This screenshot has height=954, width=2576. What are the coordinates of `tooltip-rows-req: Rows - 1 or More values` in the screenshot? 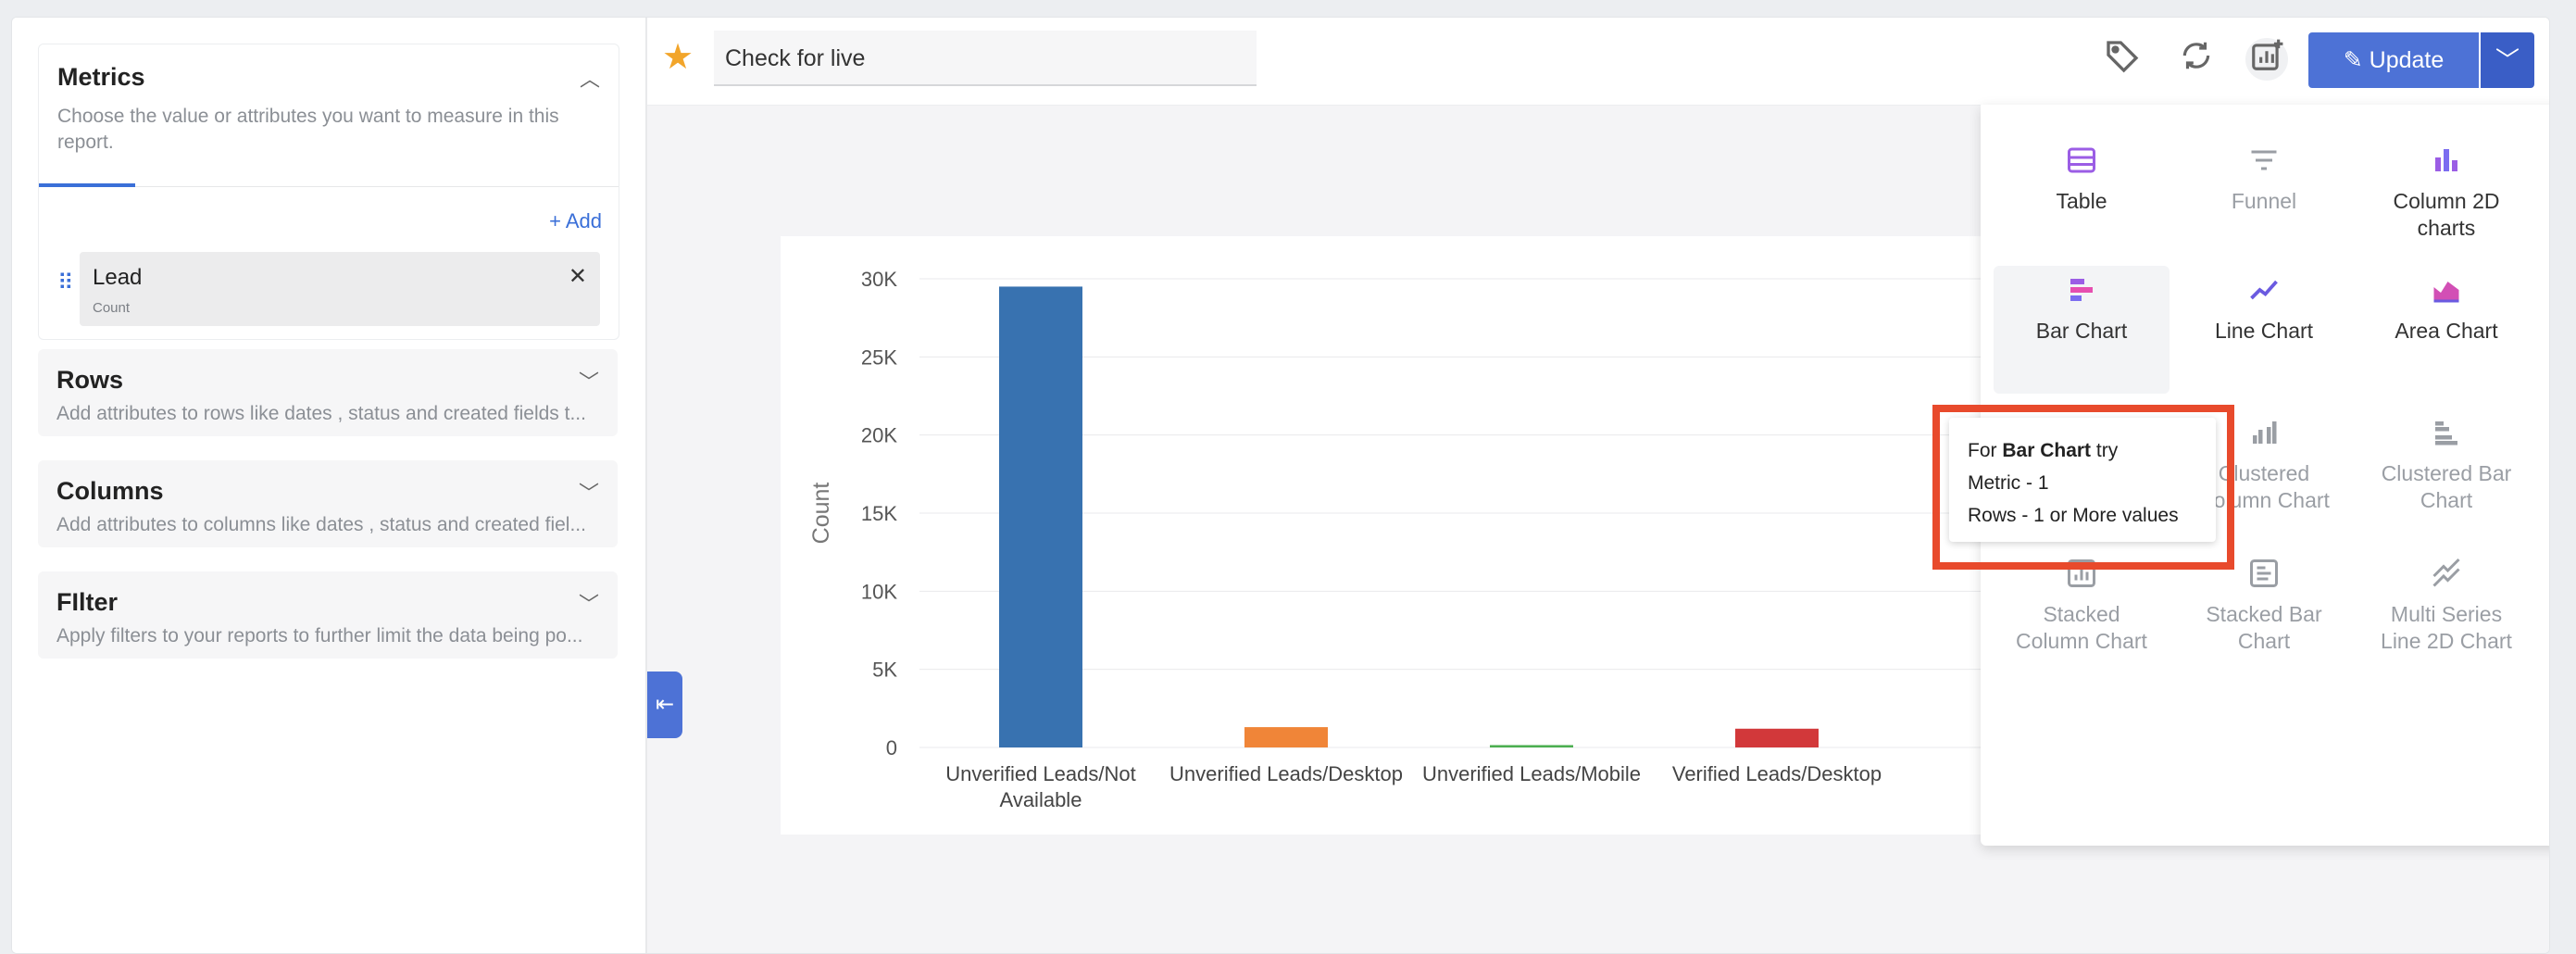 It's located at (2073, 515).